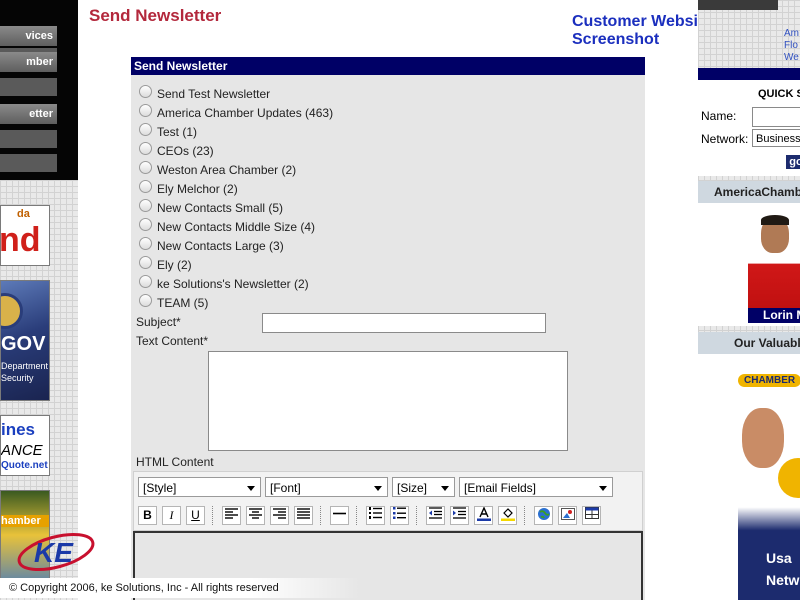 This screenshot has width=800, height=600. What do you see at coordinates (423, 487) in the screenshot?
I see `size-select: [Size]` at bounding box center [423, 487].